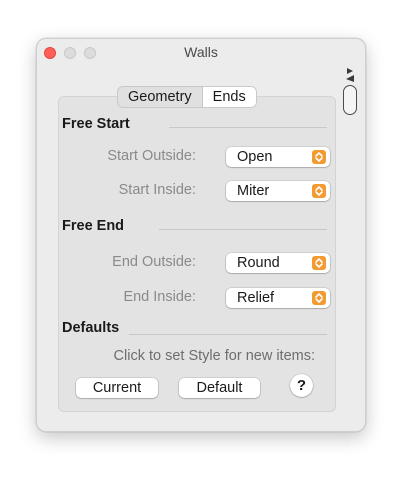 Image resolution: width=400 pixels, height=500 pixels. Describe the element at coordinates (278, 298) in the screenshot. I see `end-inside-popup: Relief` at that location.